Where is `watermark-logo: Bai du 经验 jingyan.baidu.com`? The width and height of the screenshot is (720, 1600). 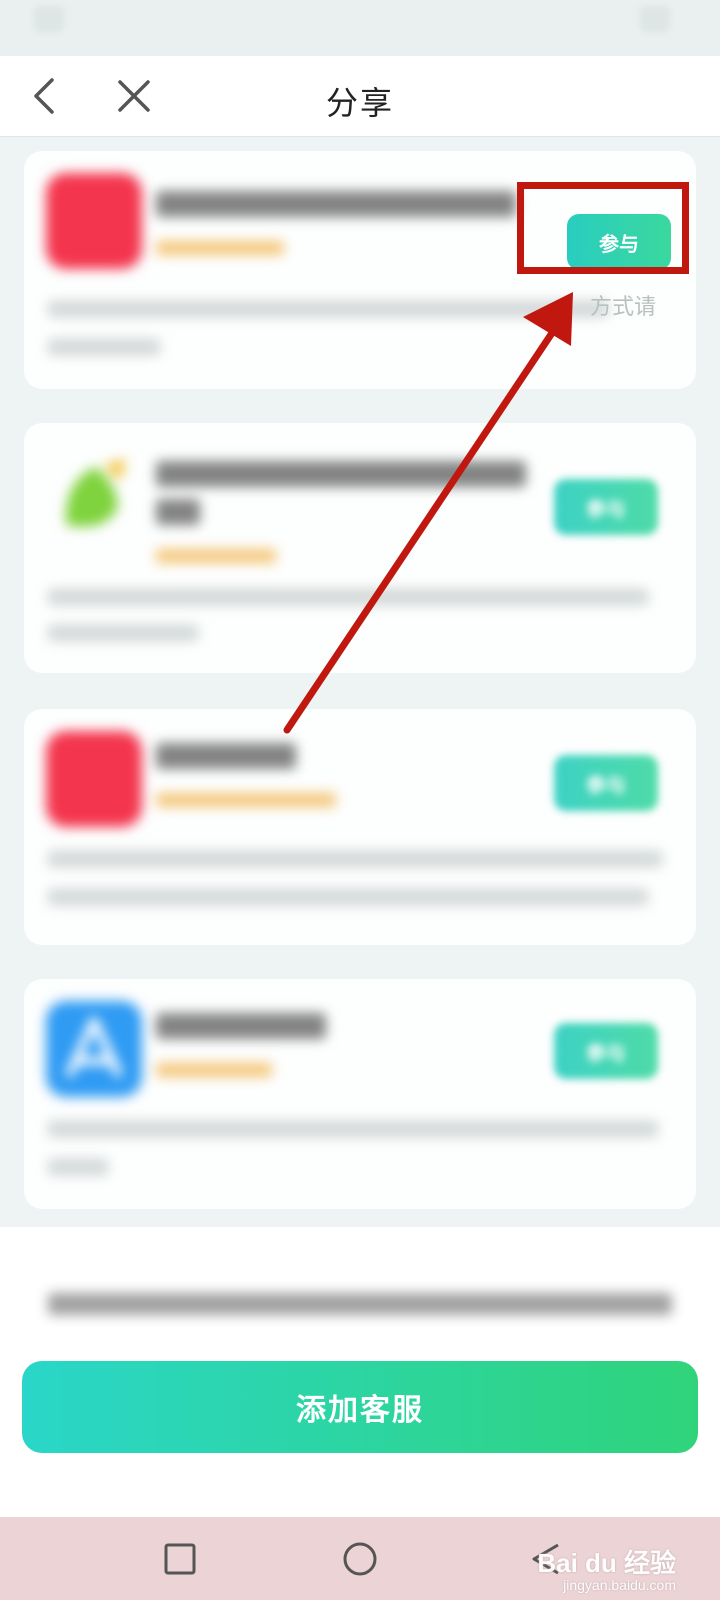 watermark-logo: Bai du 经验 jingyan.baidu.com is located at coordinates (606, 1568).